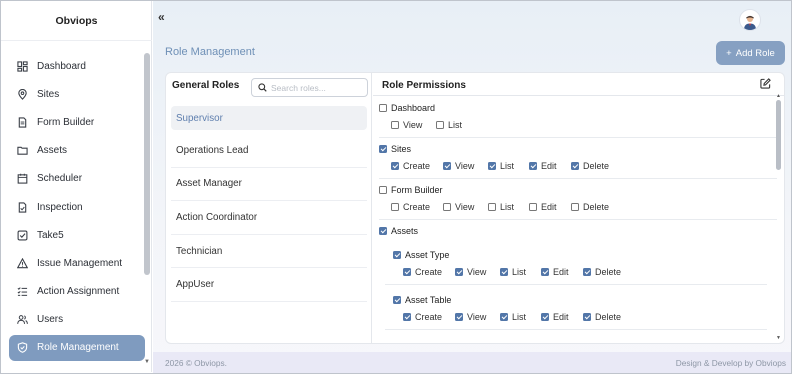  What do you see at coordinates (765, 85) in the screenshot?
I see `edit-icon` at bounding box center [765, 85].